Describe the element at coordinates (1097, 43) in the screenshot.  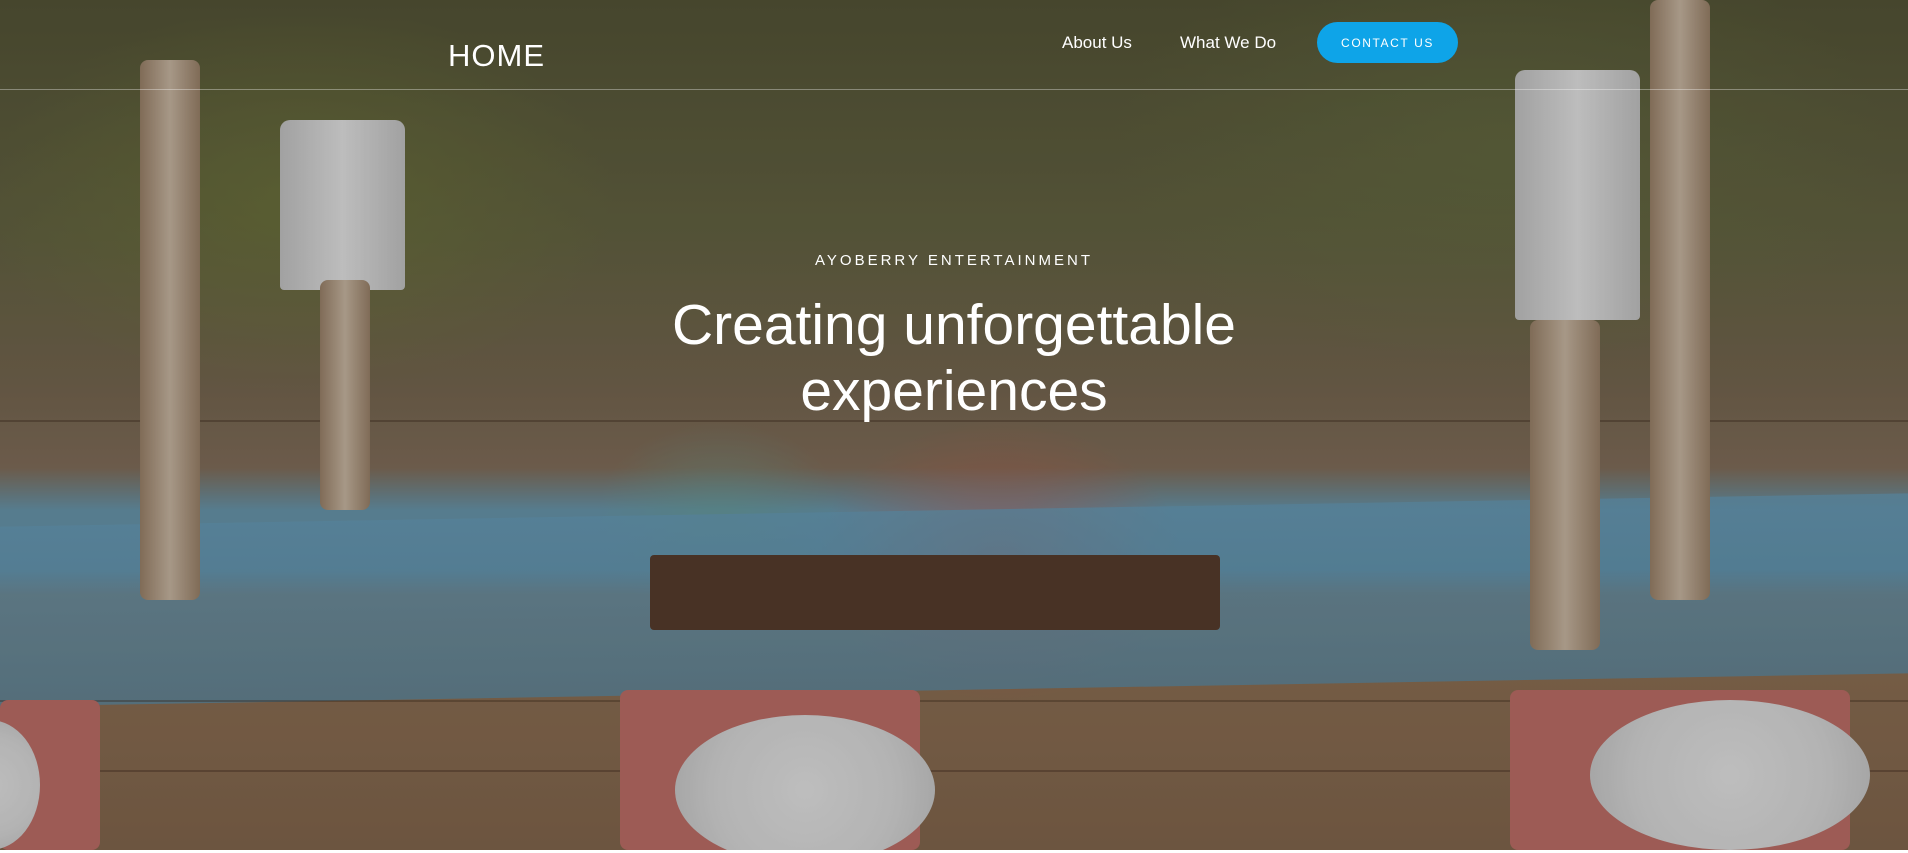
I see `nav-link-about-us: About Us` at that location.